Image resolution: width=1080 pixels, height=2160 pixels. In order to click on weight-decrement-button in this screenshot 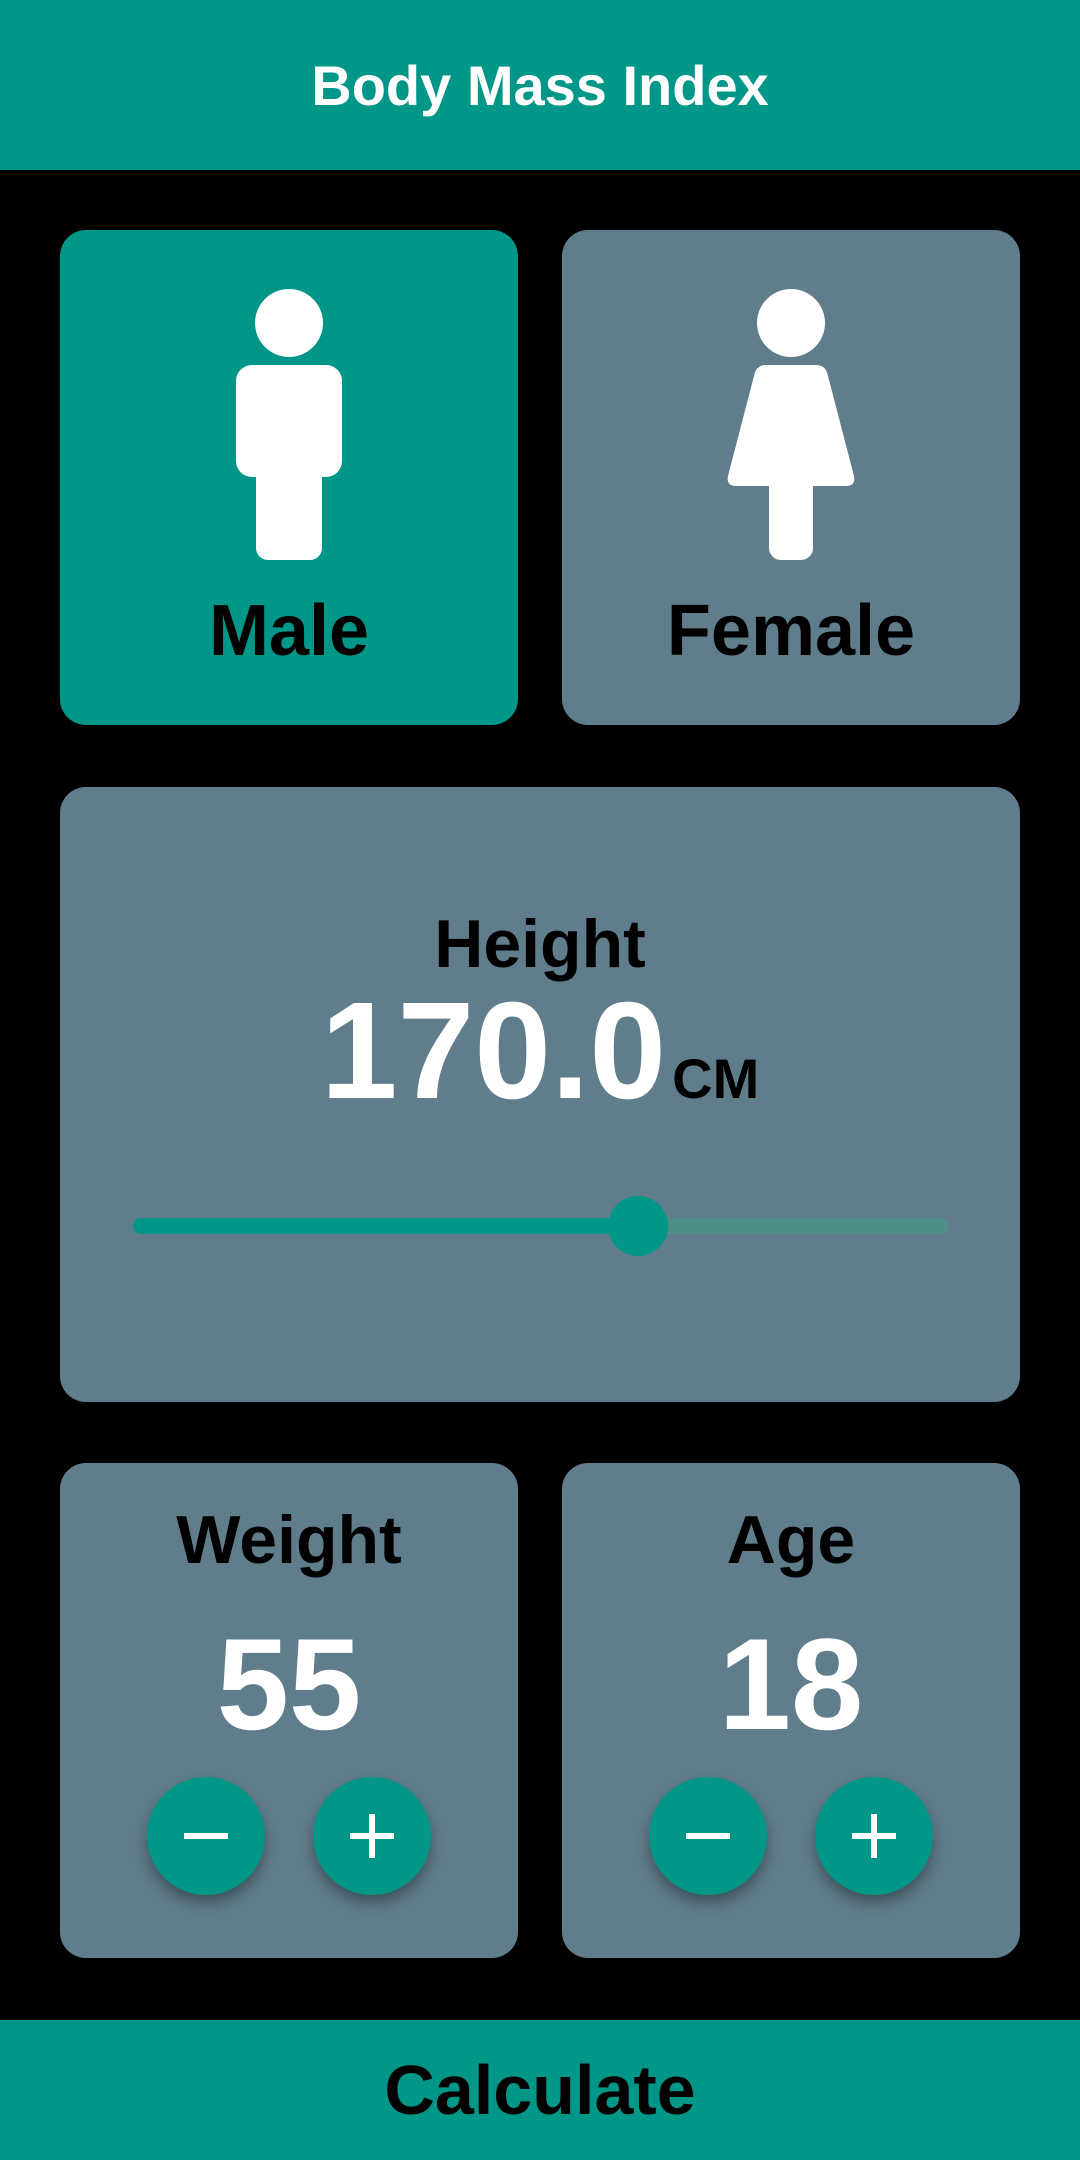, I will do `click(206, 1836)`.